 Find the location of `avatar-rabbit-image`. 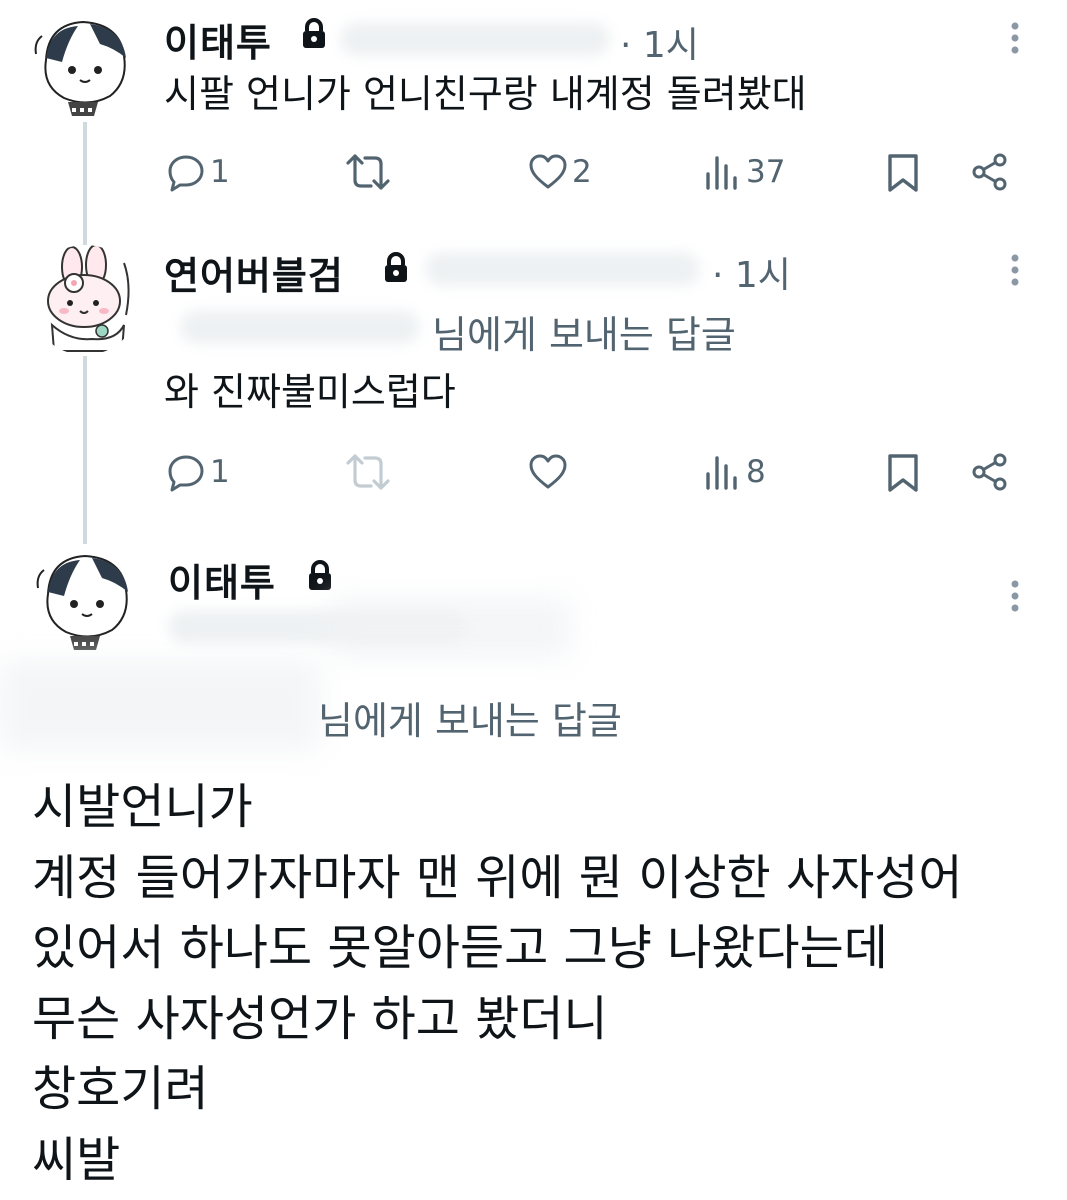

avatar-rabbit-image is located at coordinates (88, 298).